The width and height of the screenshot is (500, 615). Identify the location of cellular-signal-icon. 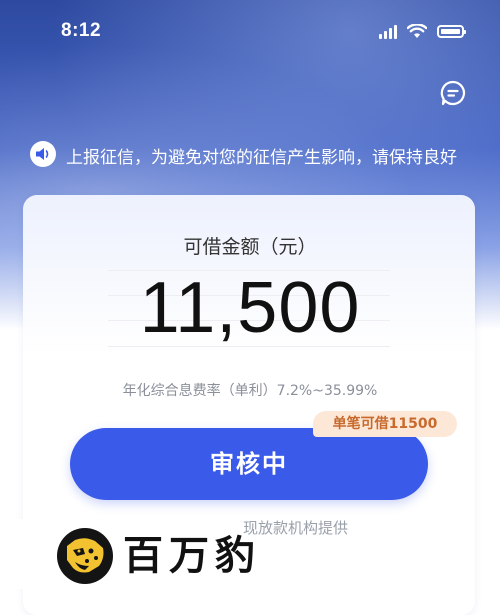
(388, 31).